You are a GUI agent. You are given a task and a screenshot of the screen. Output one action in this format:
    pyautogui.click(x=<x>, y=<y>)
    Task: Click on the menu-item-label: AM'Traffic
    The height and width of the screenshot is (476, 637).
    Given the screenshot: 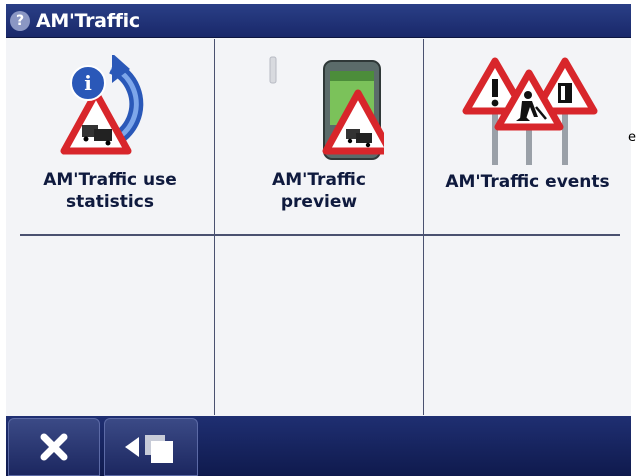 What is the action you would take?
    pyautogui.click(x=319, y=180)
    